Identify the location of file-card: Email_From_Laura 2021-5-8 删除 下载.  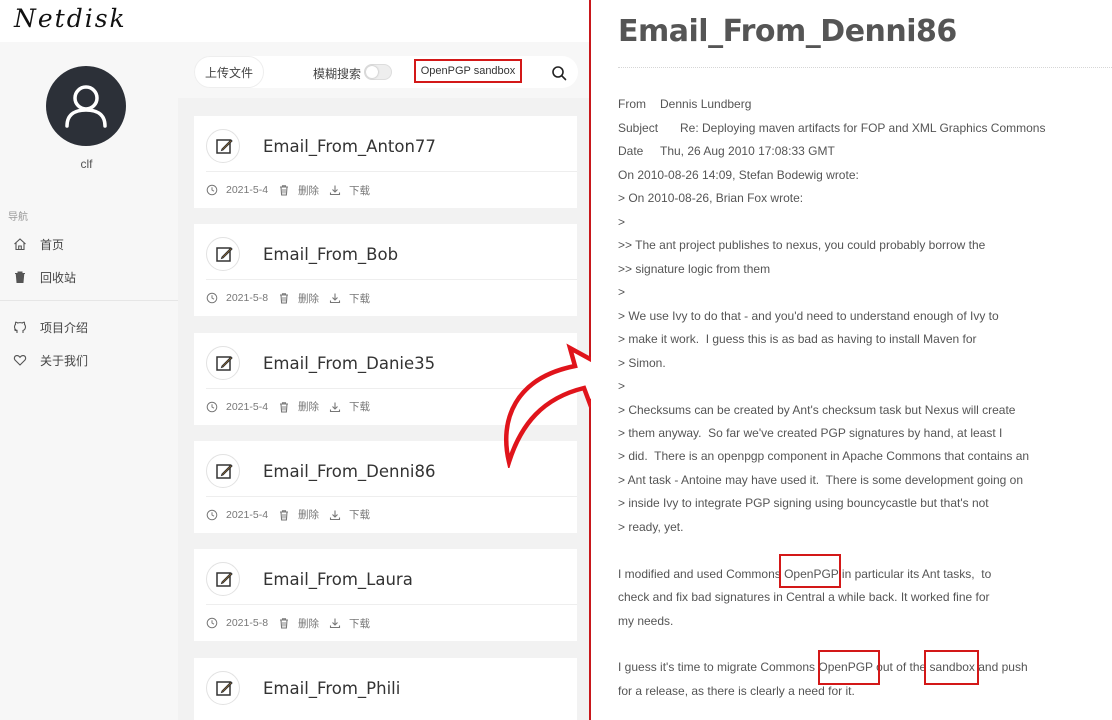
(385, 595).